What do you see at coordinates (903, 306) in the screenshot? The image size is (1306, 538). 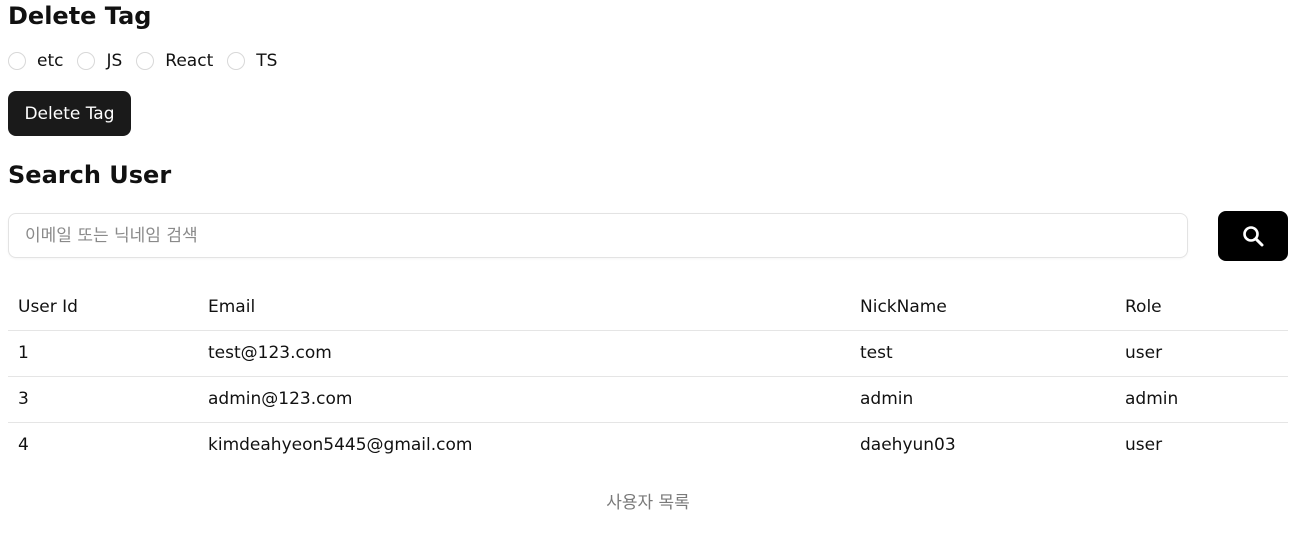 I see `header-nickname: NickName` at bounding box center [903, 306].